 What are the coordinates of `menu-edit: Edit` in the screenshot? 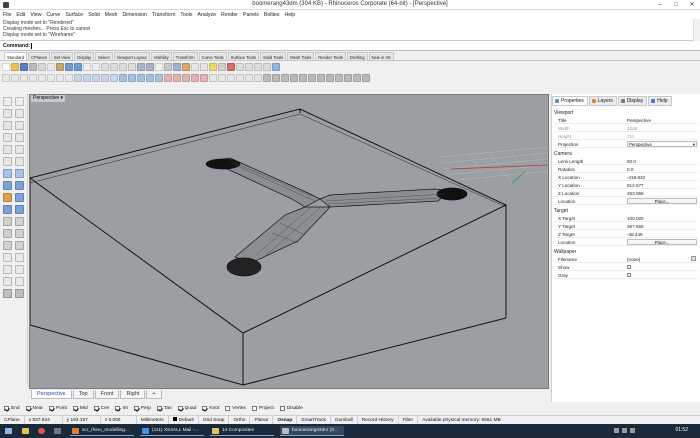 It's located at (20, 15).